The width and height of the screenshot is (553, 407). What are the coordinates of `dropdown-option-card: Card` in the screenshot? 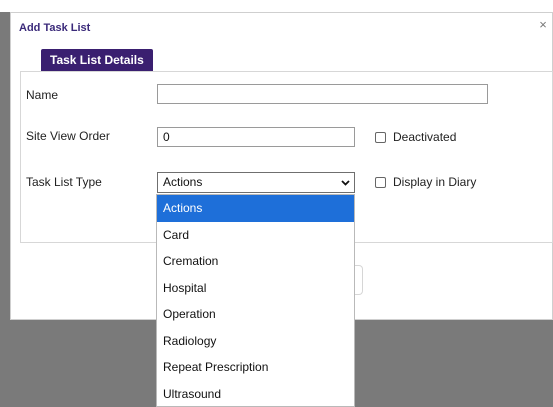 It's located at (255, 235).